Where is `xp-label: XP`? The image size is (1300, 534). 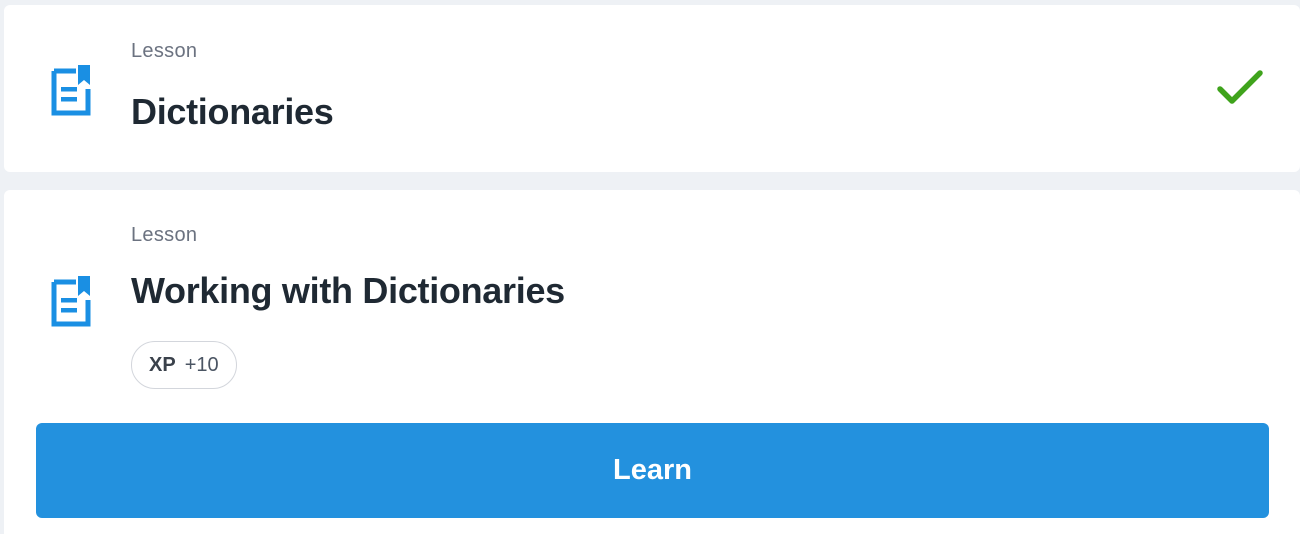 xp-label: XP is located at coordinates (162, 364).